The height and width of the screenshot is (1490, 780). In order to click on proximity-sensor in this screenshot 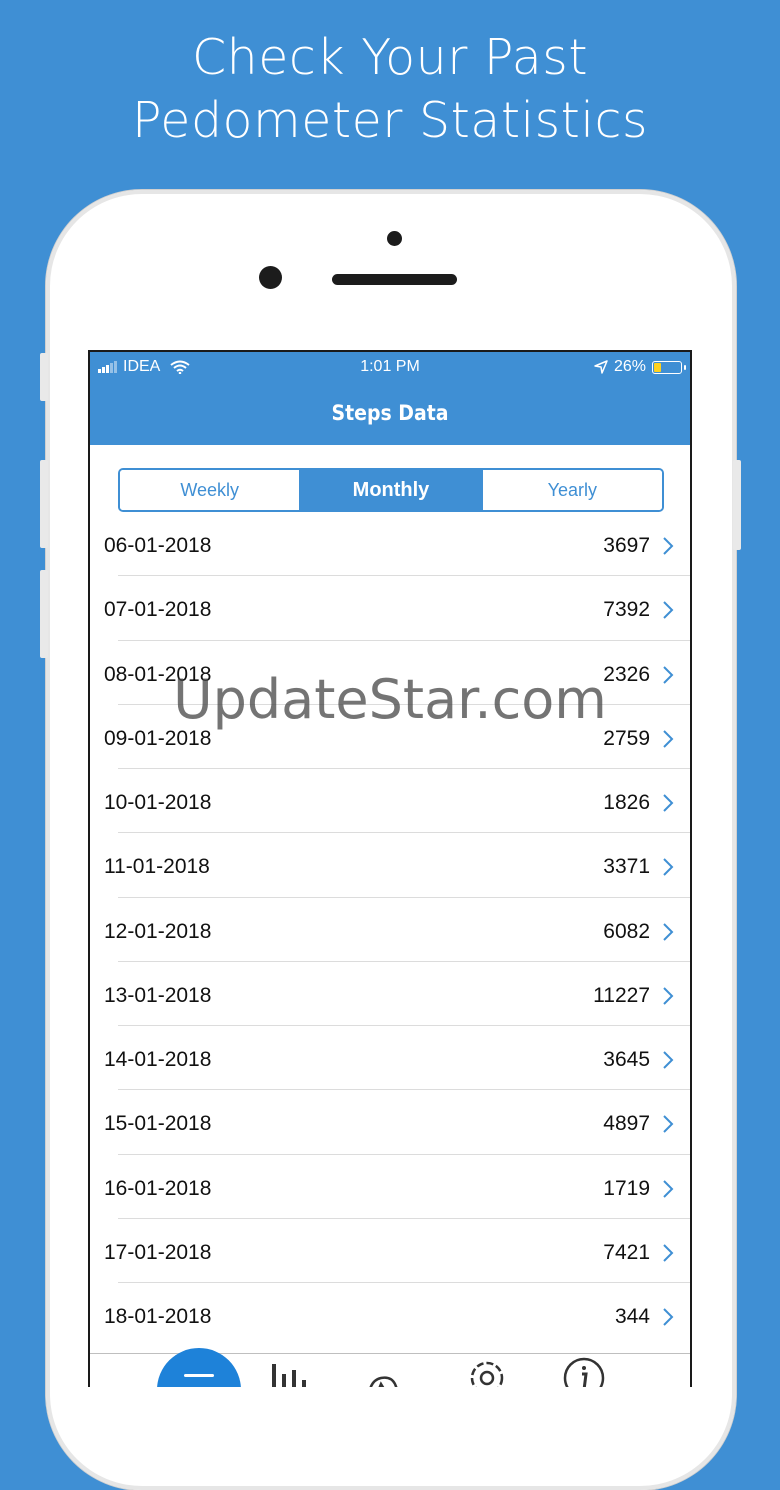, I will do `click(394, 238)`.